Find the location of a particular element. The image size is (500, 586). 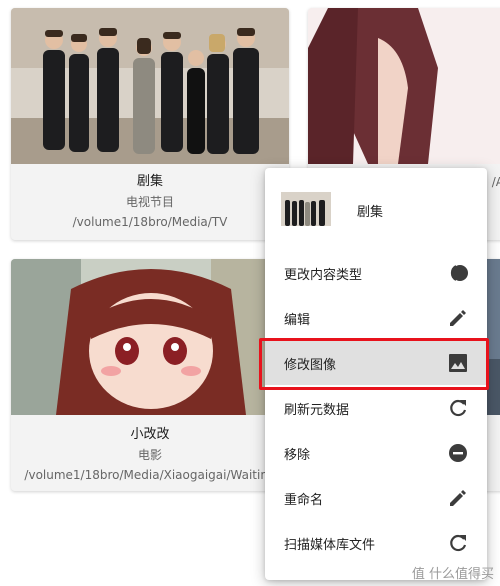

menu-item-edit: 编辑 is located at coordinates (376, 317).